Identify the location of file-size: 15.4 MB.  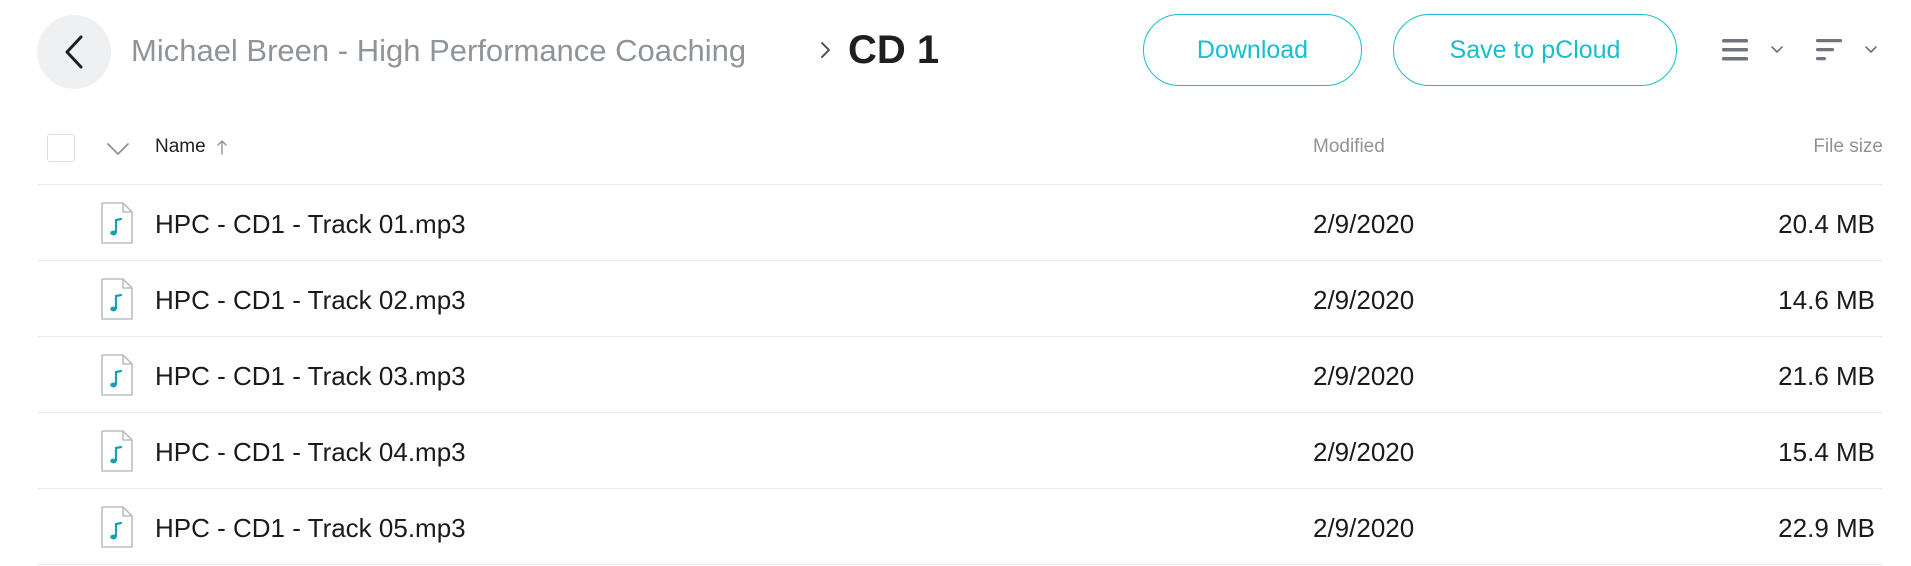
(1826, 452).